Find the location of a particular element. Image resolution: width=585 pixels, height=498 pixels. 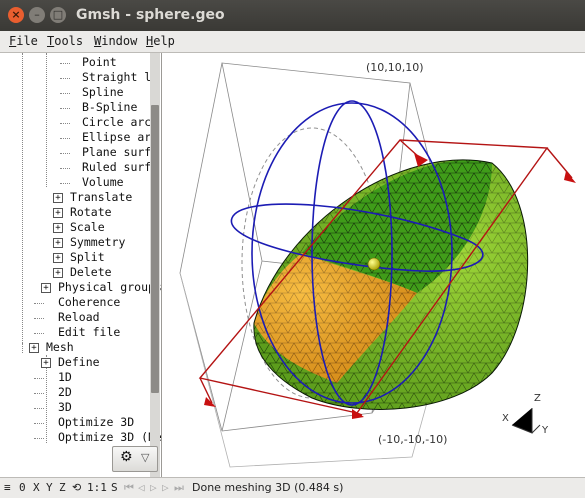

menu-tools: Tools is located at coordinates (65, 41).